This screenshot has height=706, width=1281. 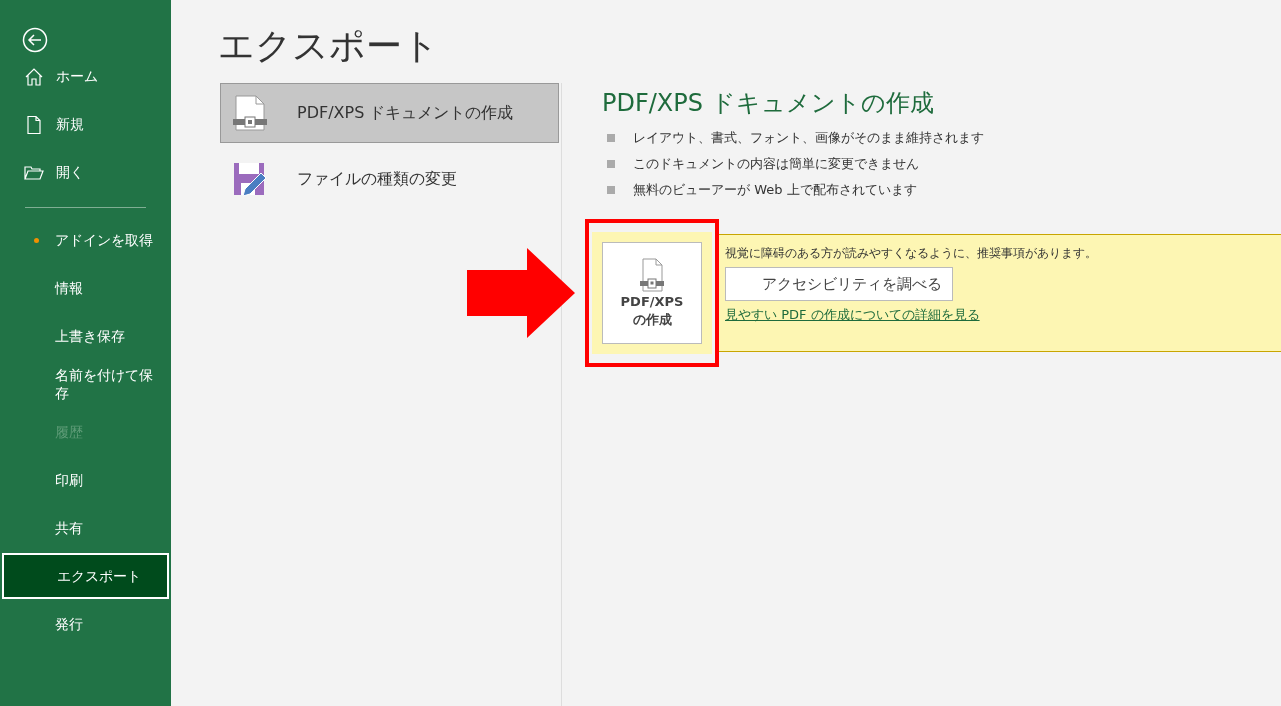 What do you see at coordinates (85, 125) in the screenshot?
I see `sidebar-item: 新規` at bounding box center [85, 125].